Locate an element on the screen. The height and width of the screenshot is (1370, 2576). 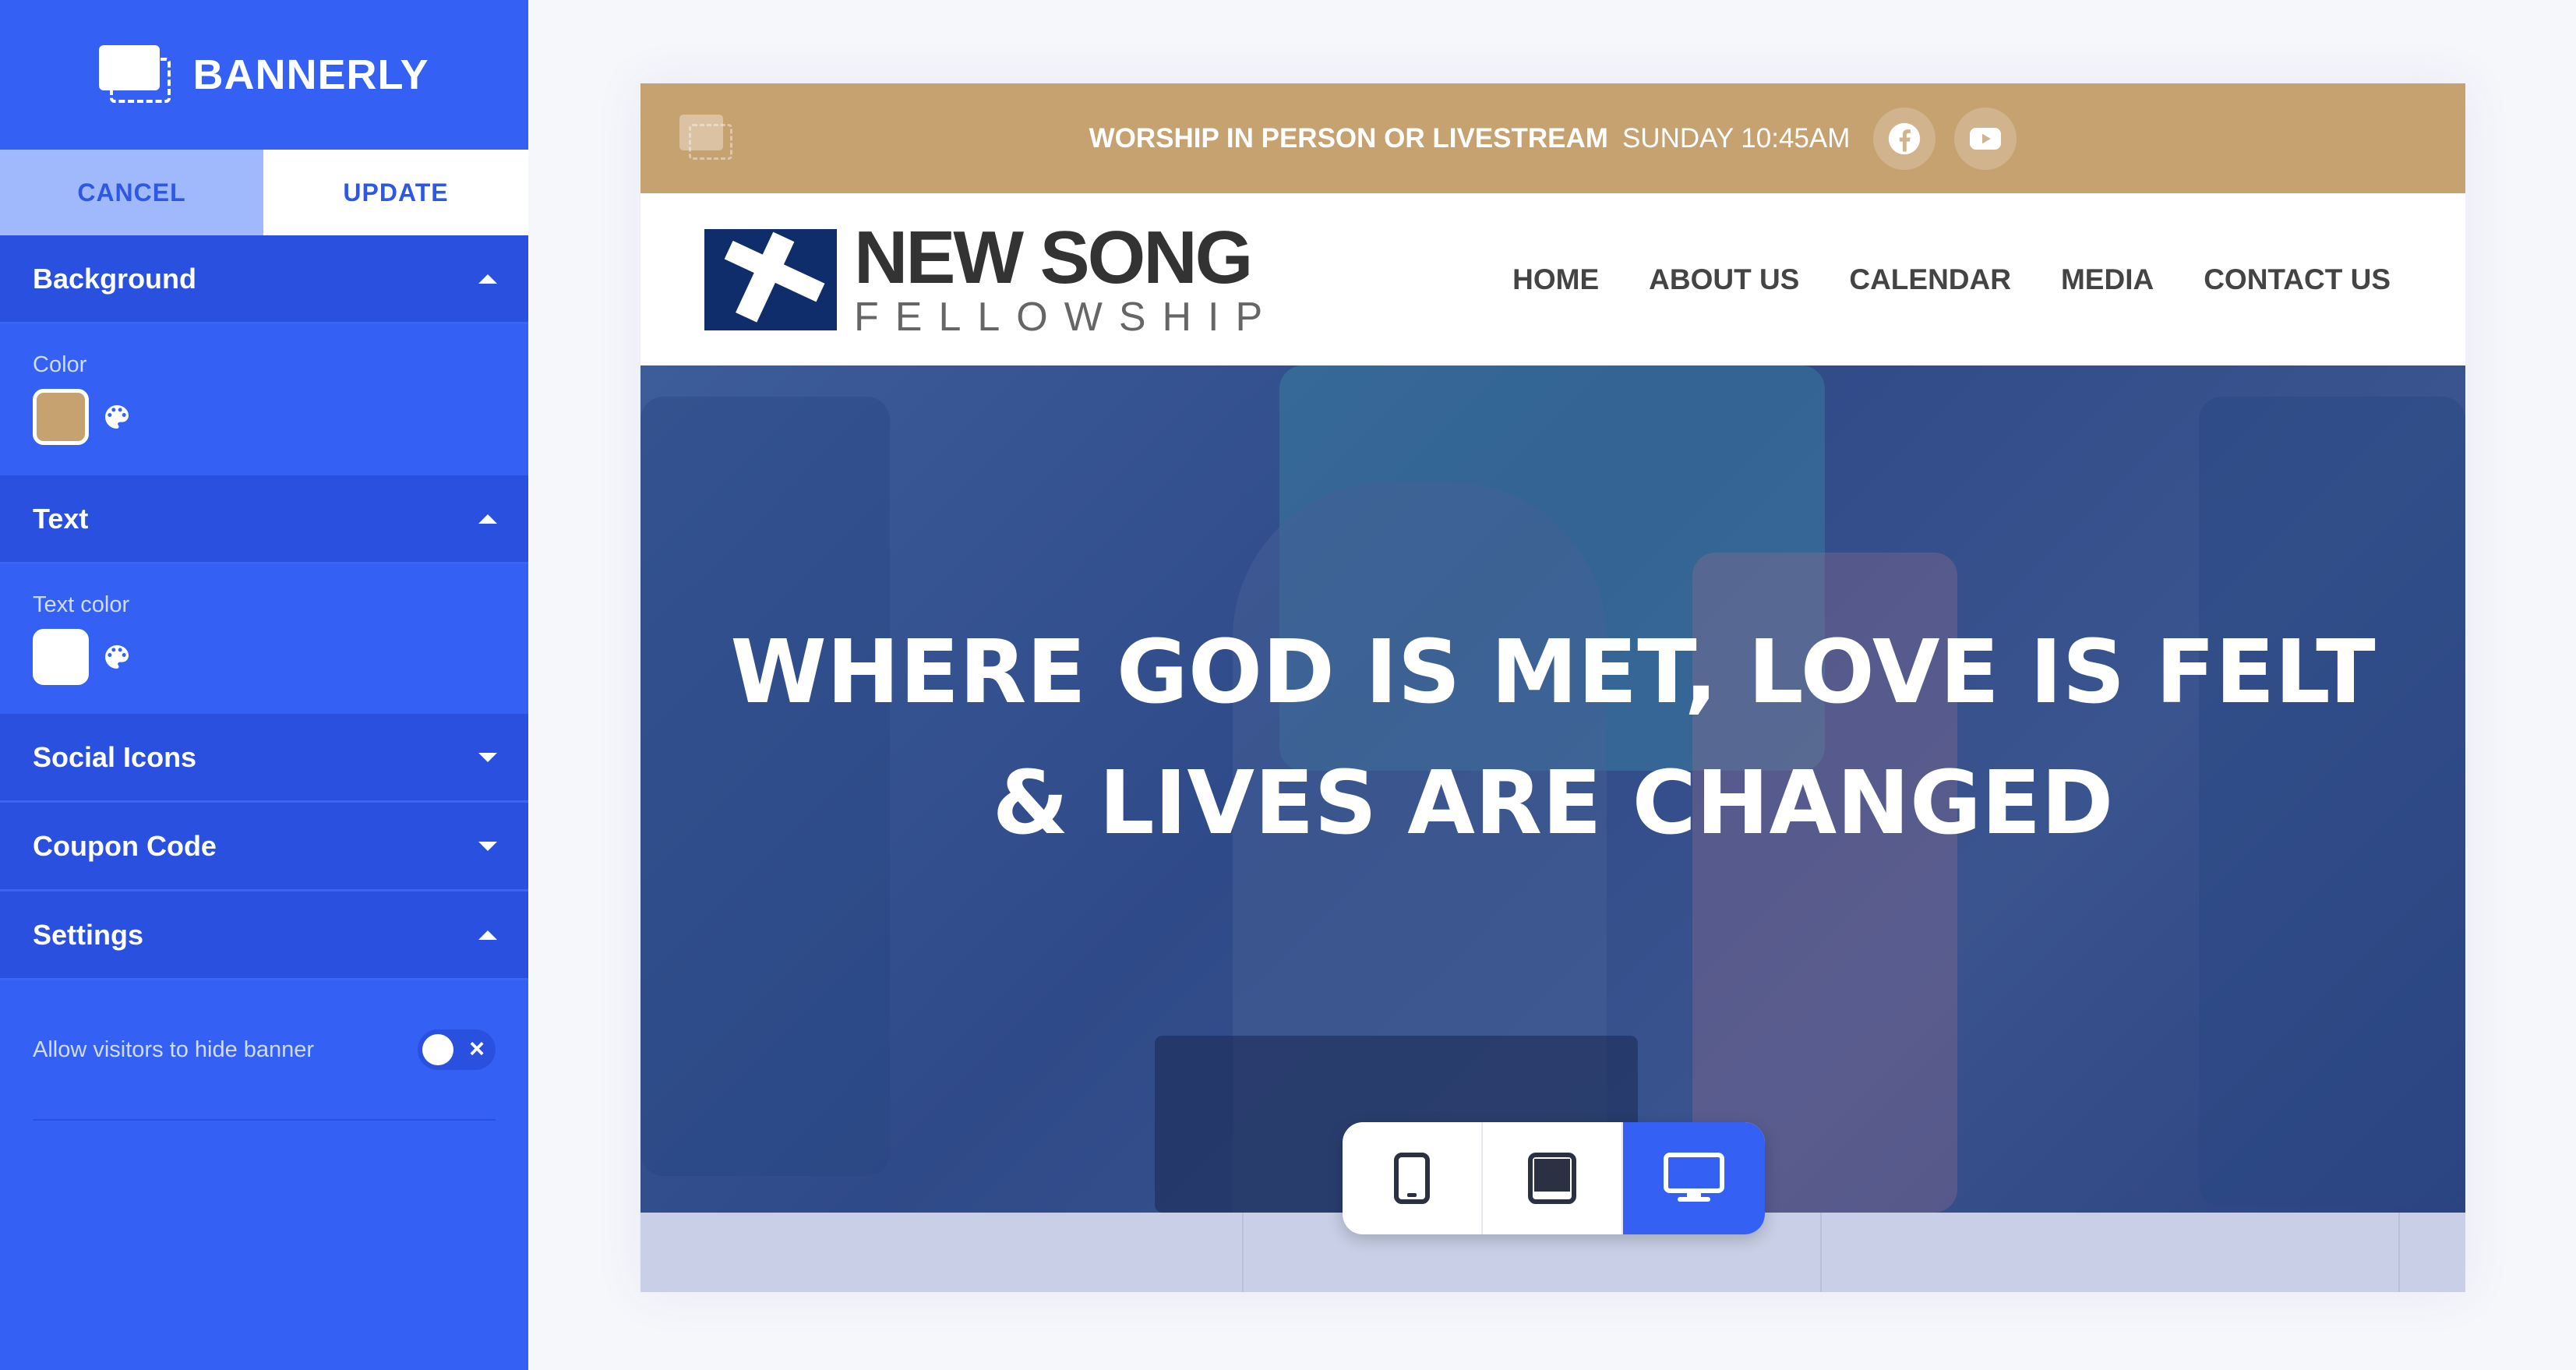
banner-text: WORSHIP IN PERSON OR LIVESTREAM is located at coordinates (1348, 138).